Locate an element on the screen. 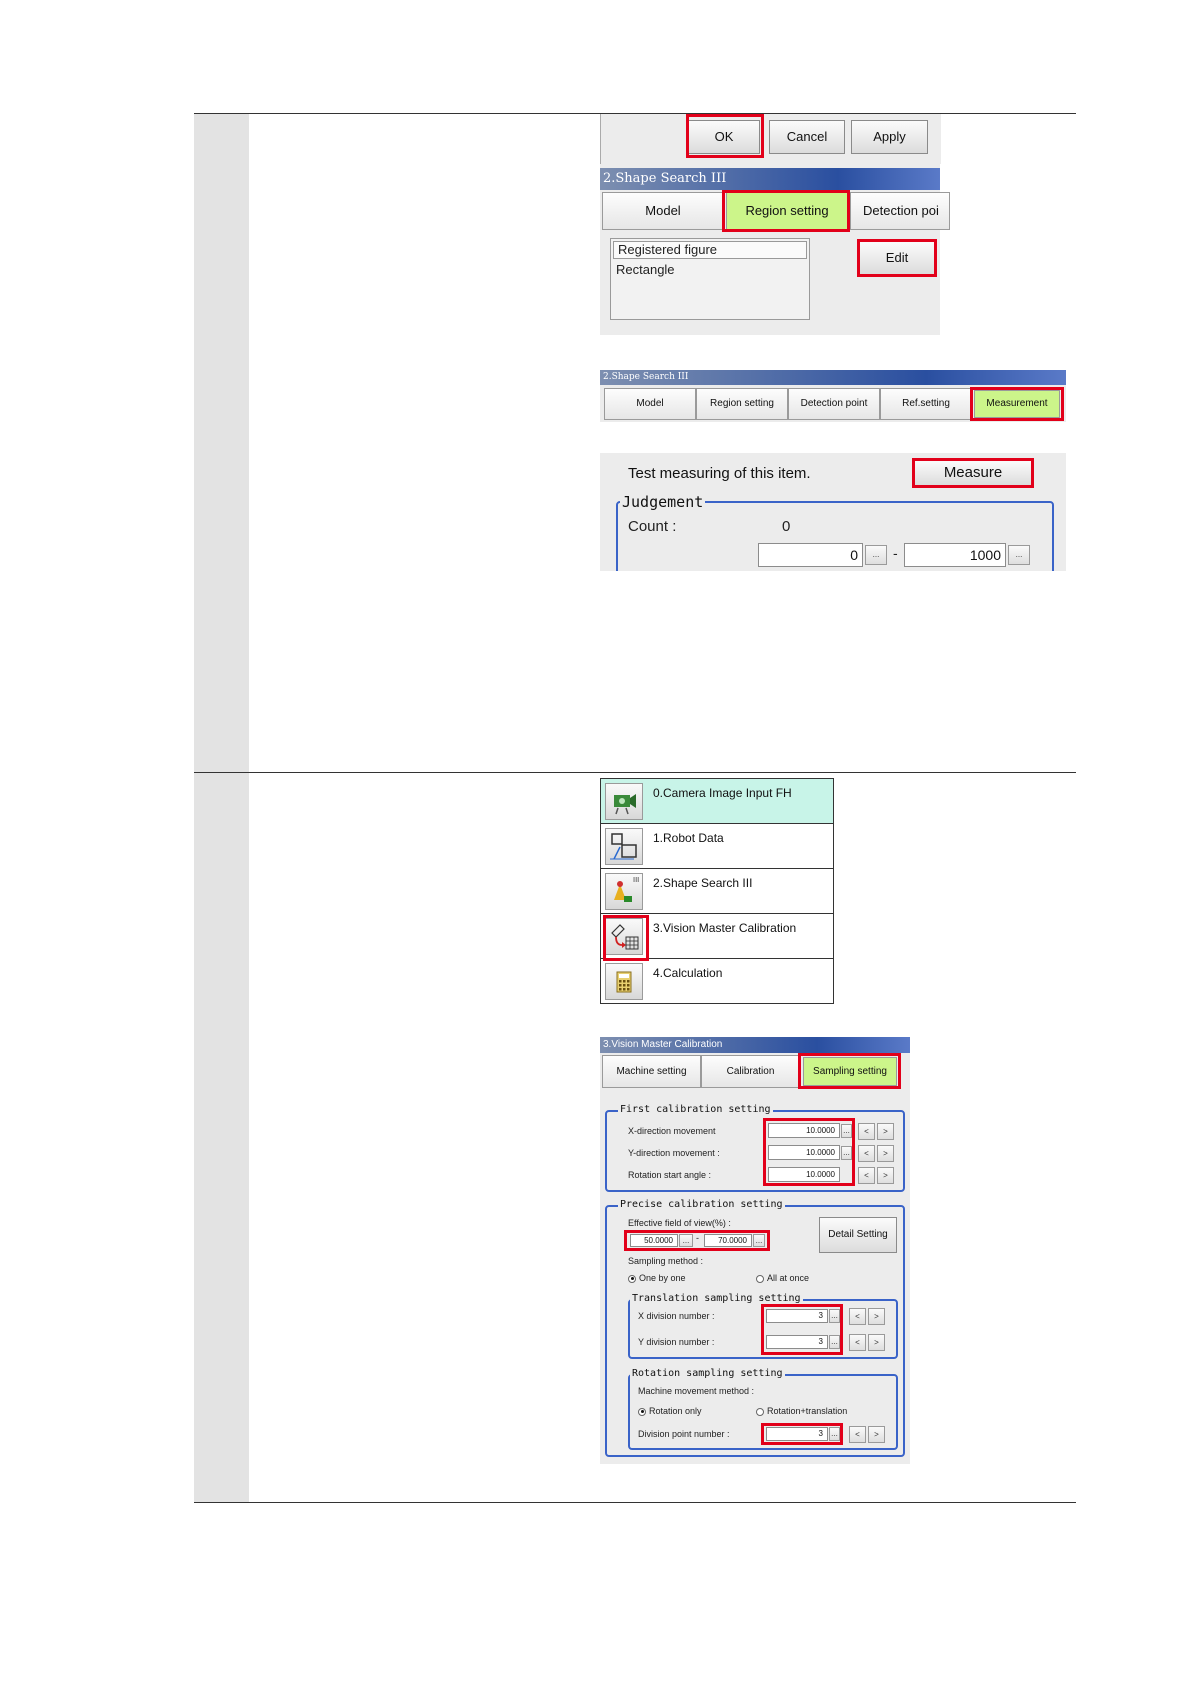  window-title: 2.Shape Search III is located at coordinates (770, 179).